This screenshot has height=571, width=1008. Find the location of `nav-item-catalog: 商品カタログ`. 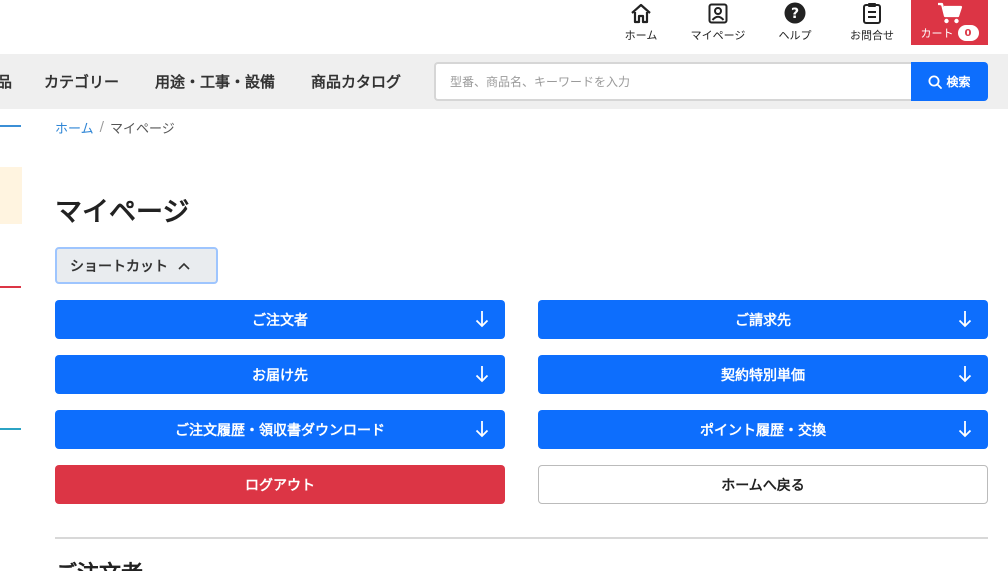

nav-item-catalog: 商品カタログ is located at coordinates (356, 81).